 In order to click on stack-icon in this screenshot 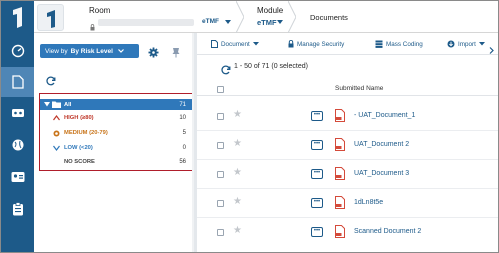, I will do `click(379, 44)`.